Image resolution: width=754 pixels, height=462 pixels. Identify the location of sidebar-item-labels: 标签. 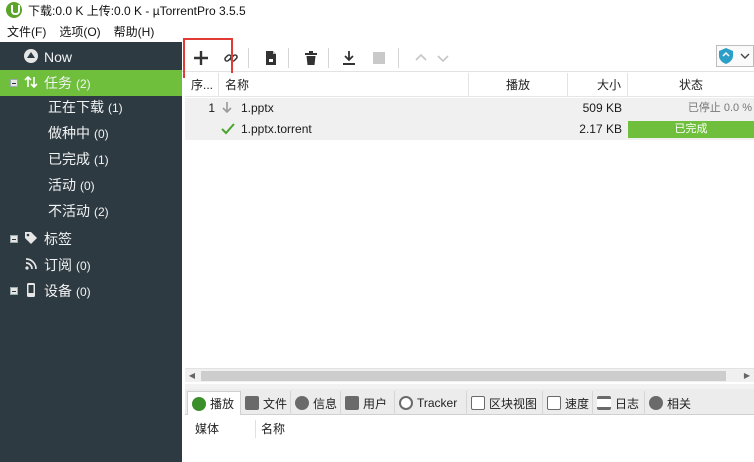
(91, 239).